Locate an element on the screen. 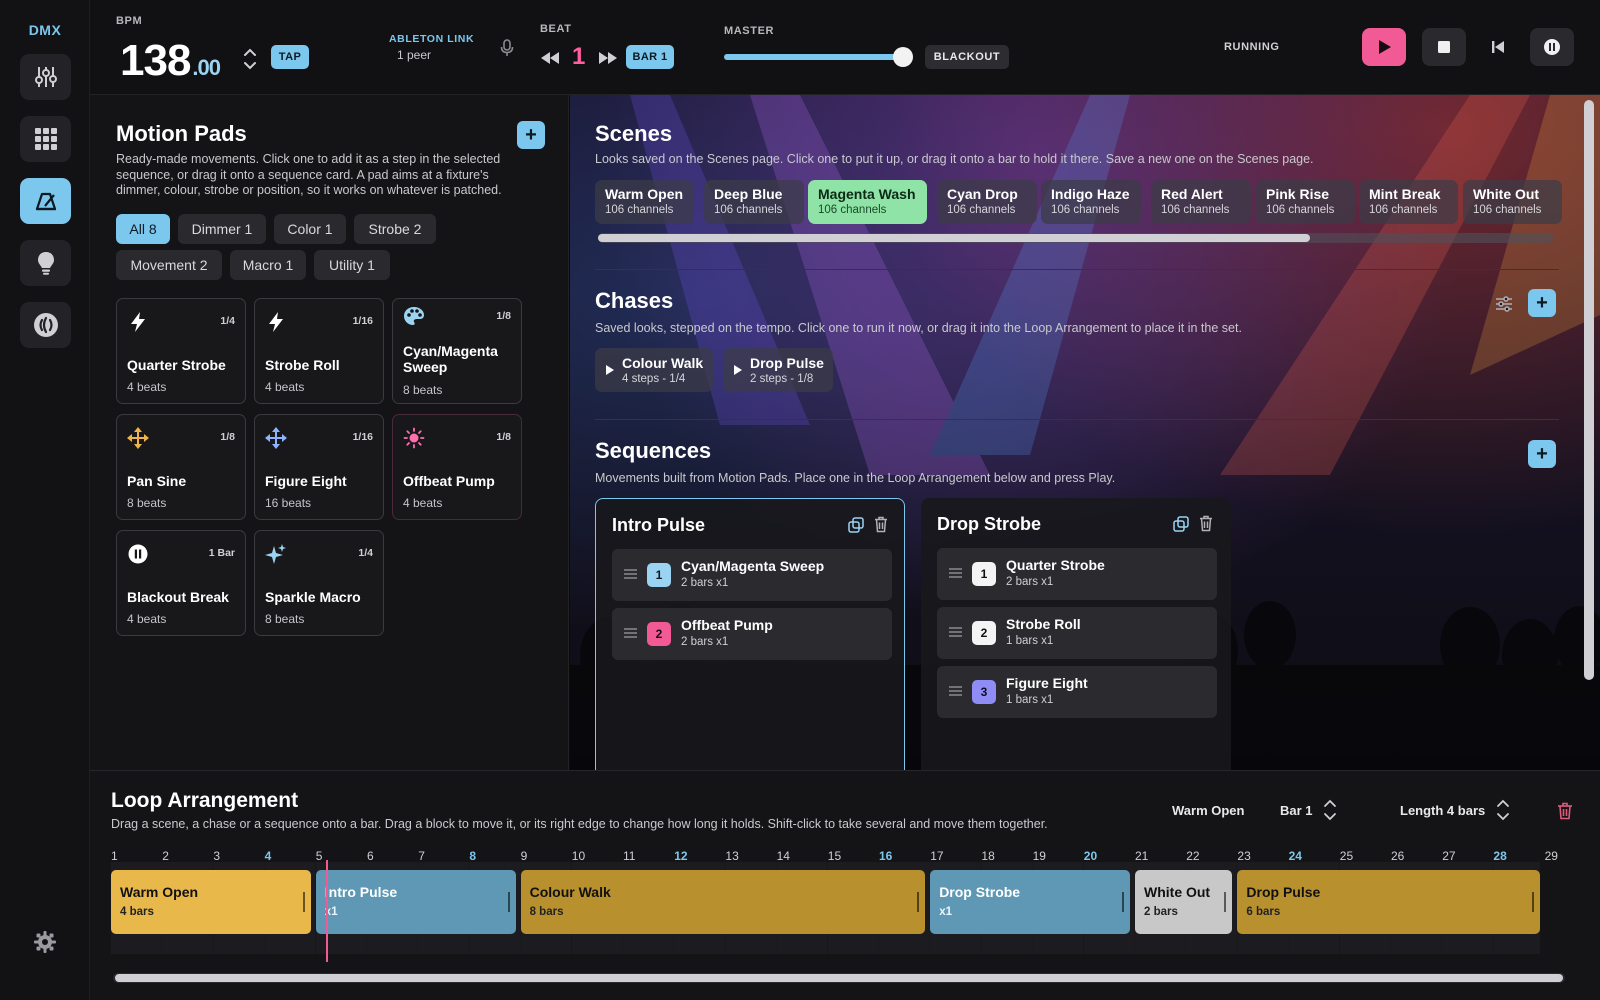 Image resolution: width=1600 pixels, height=1000 pixels. scenes-scroll-thumb is located at coordinates (954, 238).